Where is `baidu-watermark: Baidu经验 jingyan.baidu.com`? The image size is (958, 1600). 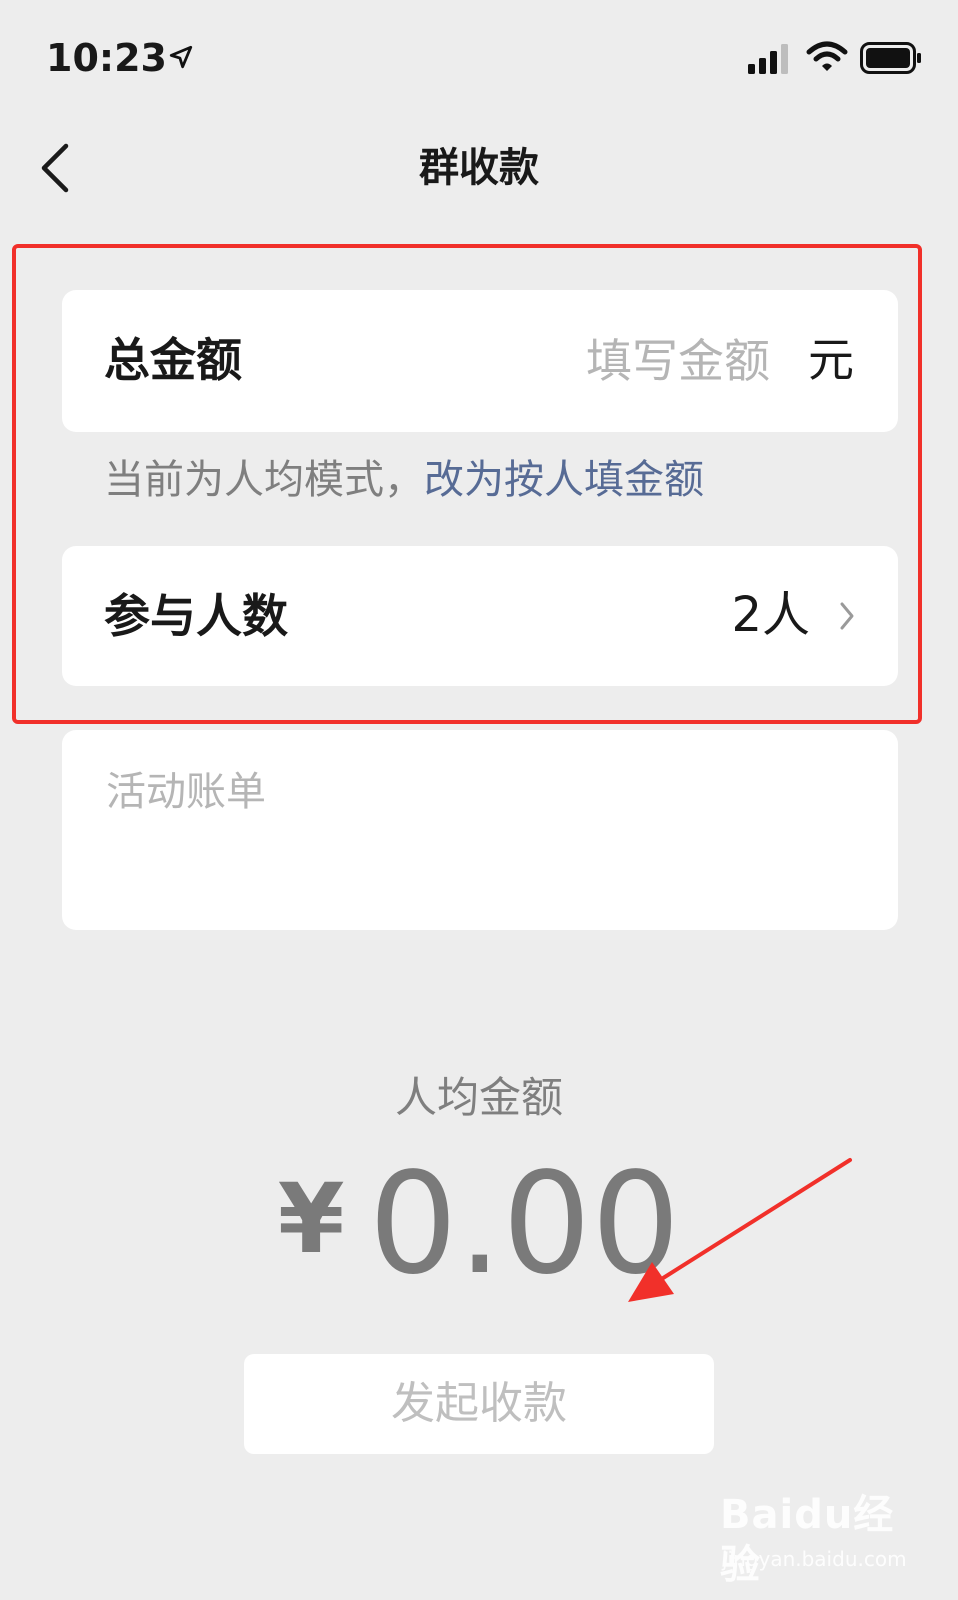 baidu-watermark: Baidu经验 jingyan.baidu.com is located at coordinates (820, 1540).